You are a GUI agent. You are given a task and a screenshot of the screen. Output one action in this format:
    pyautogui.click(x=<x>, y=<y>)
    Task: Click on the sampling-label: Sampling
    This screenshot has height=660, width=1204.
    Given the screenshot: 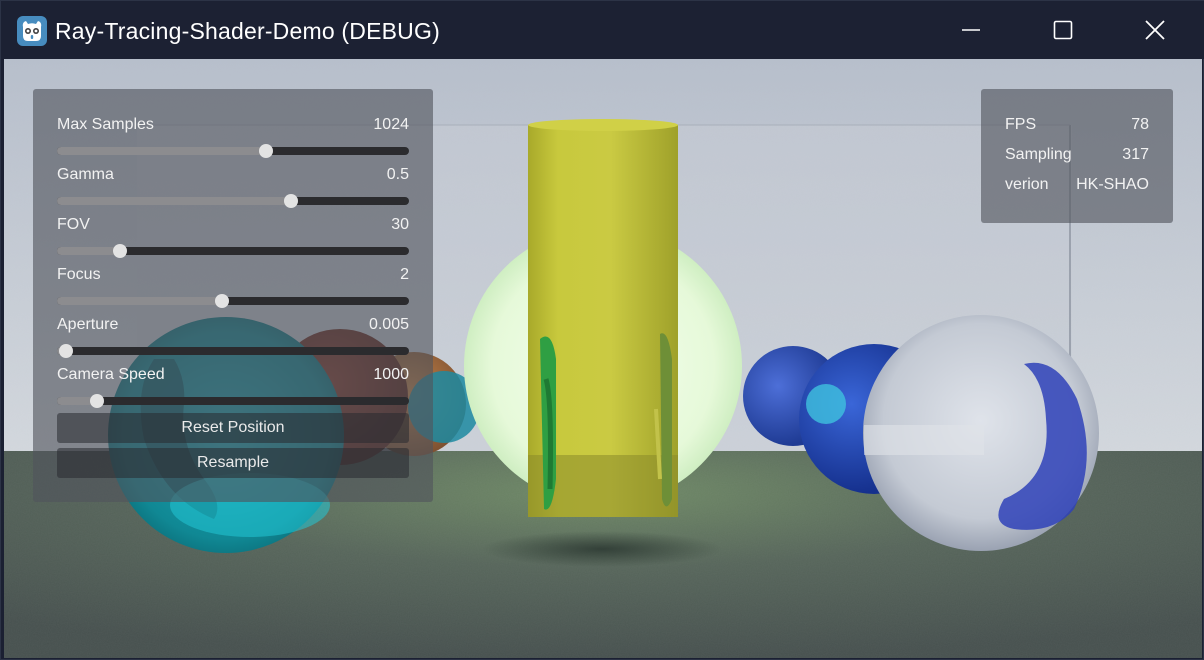 What is the action you would take?
    pyautogui.click(x=1038, y=154)
    